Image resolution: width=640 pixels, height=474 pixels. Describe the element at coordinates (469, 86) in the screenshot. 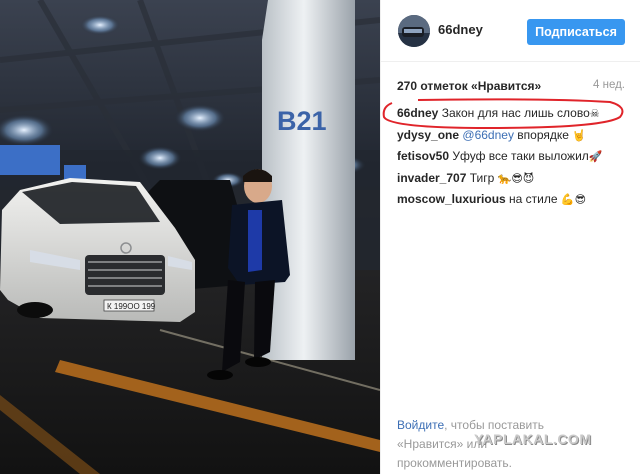

I see `likes-count: 270 отметок «Нравится»` at that location.